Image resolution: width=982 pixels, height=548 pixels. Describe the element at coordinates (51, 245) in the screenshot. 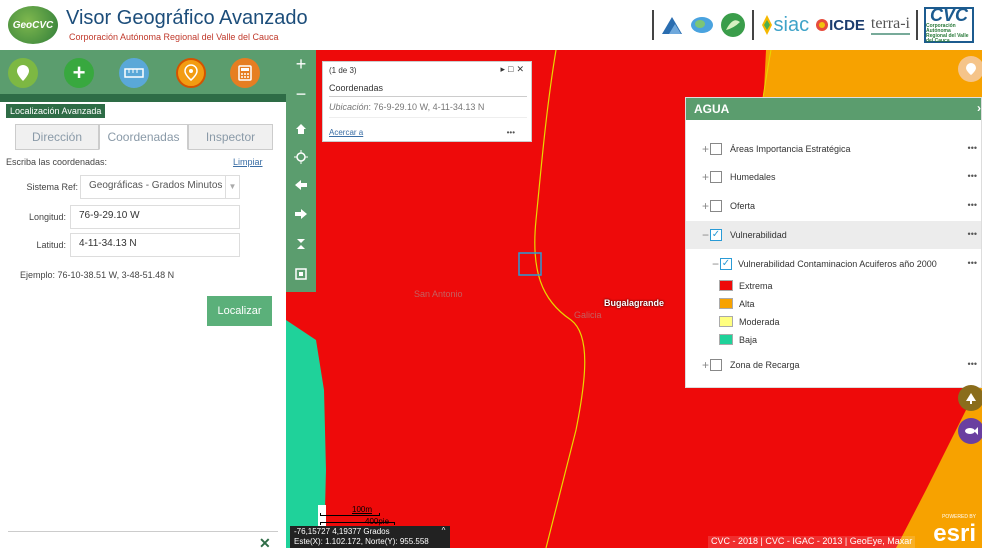

I see `latitude-label: Latitud:` at that location.